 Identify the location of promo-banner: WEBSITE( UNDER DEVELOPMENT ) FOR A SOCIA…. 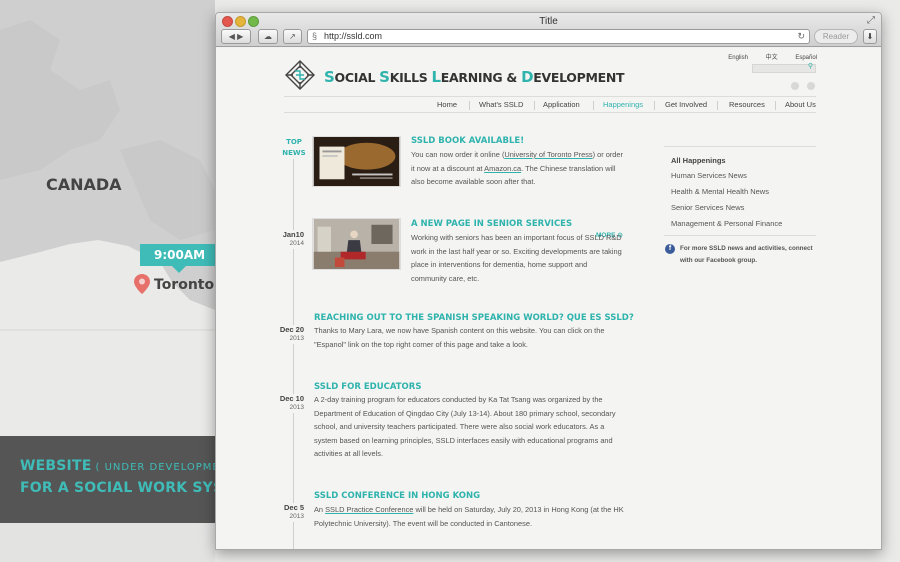
(128, 479).